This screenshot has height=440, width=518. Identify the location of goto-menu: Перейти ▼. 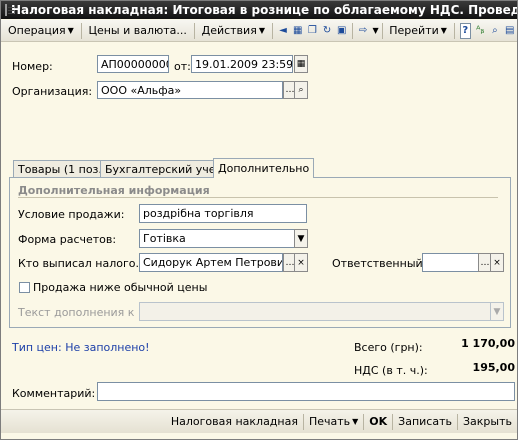
(418, 30).